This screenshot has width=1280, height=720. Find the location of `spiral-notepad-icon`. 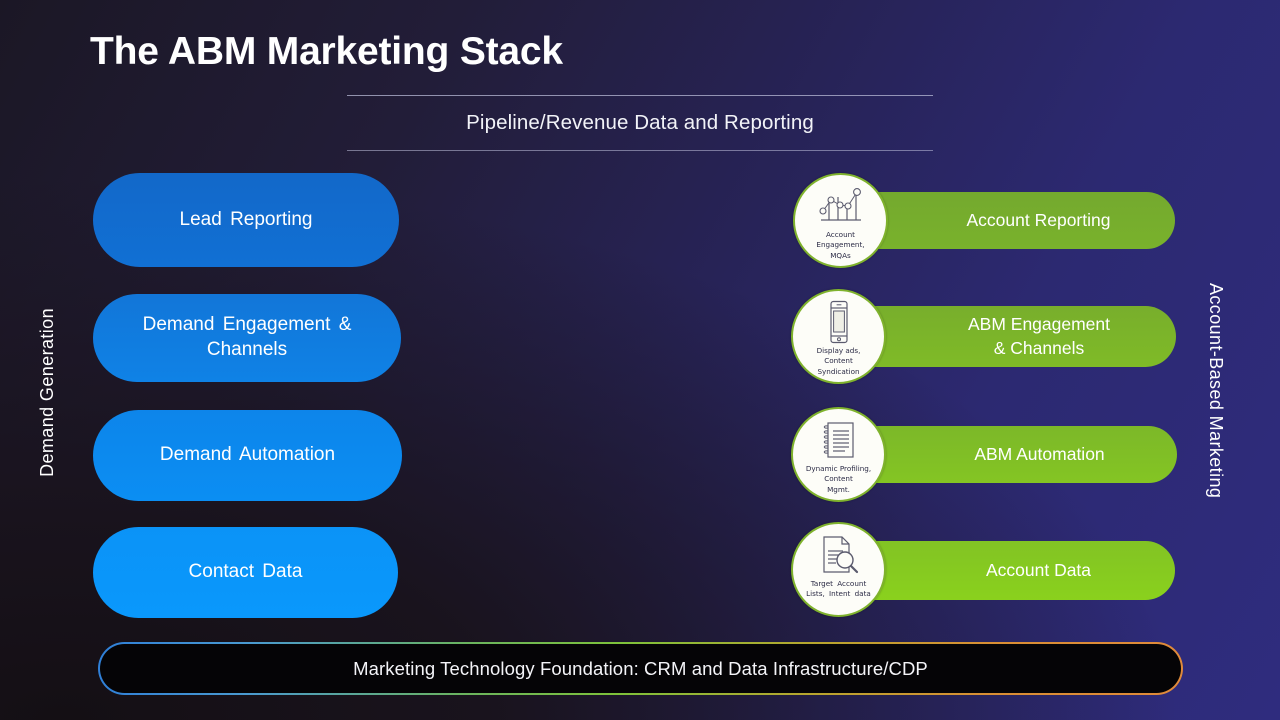

spiral-notepad-icon is located at coordinates (839, 440).